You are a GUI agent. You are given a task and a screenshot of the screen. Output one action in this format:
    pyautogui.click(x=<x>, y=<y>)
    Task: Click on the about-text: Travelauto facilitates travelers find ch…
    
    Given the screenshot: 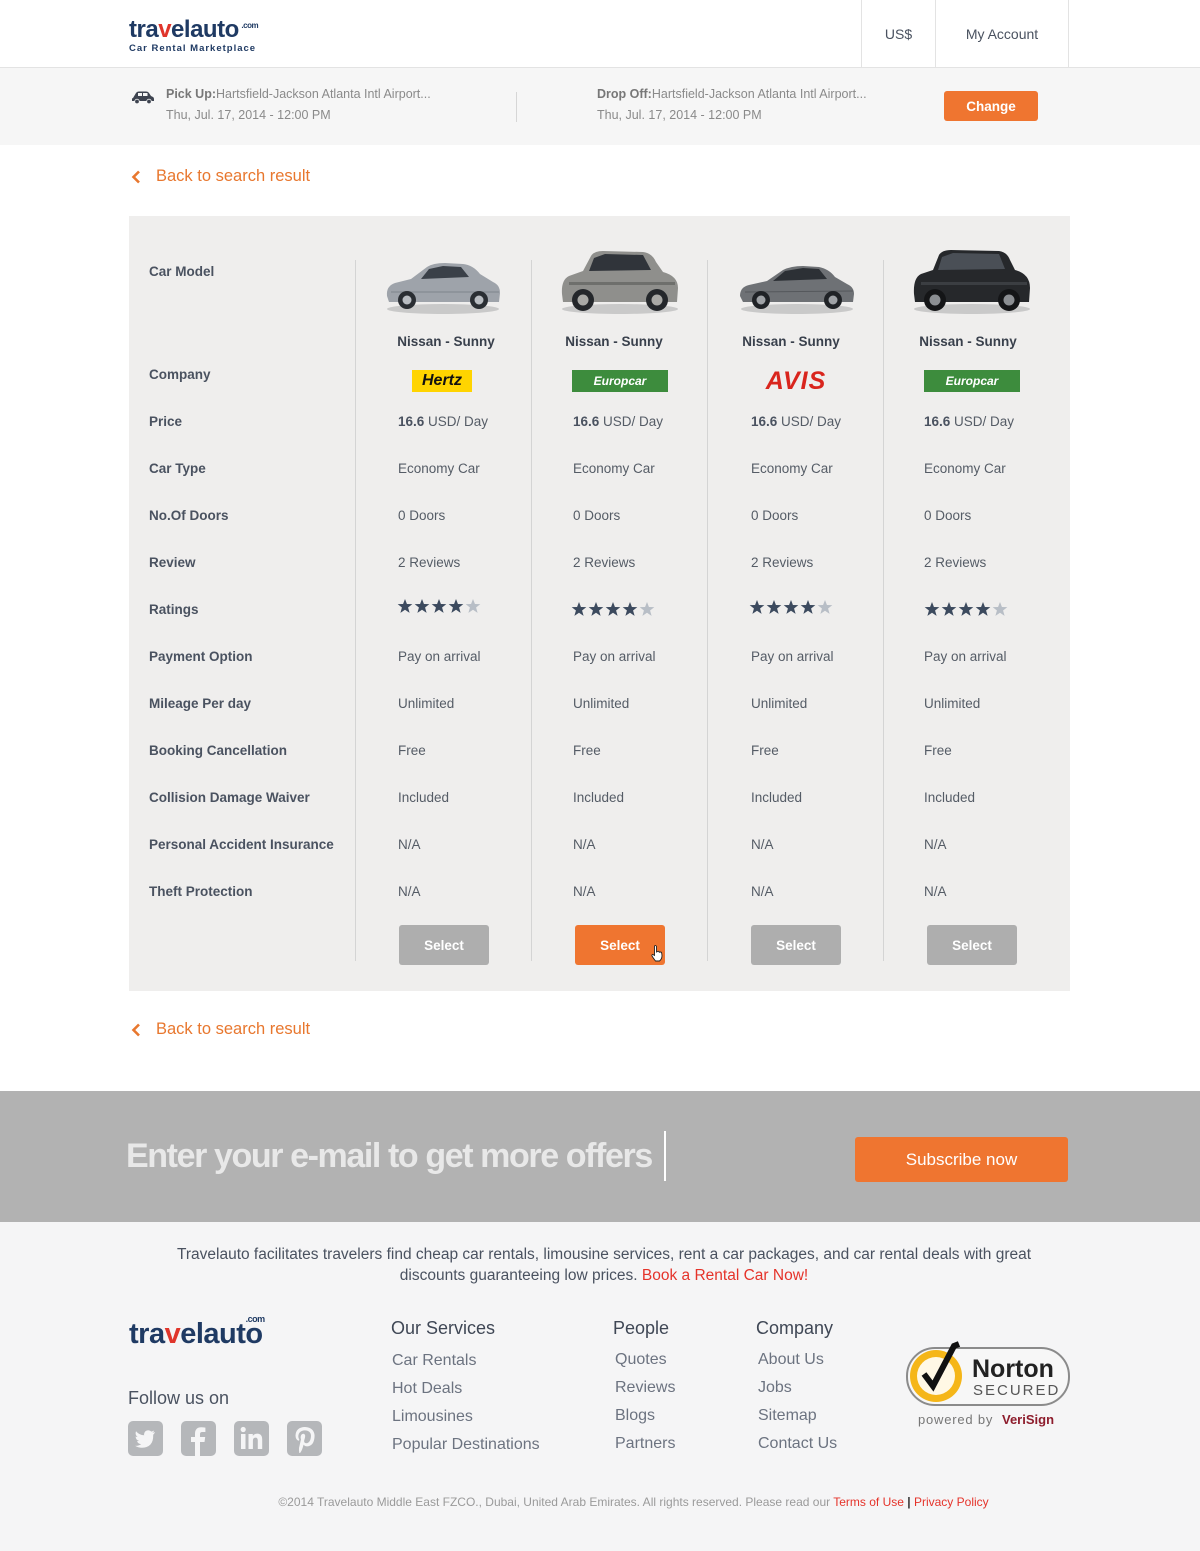 What is the action you would take?
    pyautogui.click(x=604, y=1265)
    